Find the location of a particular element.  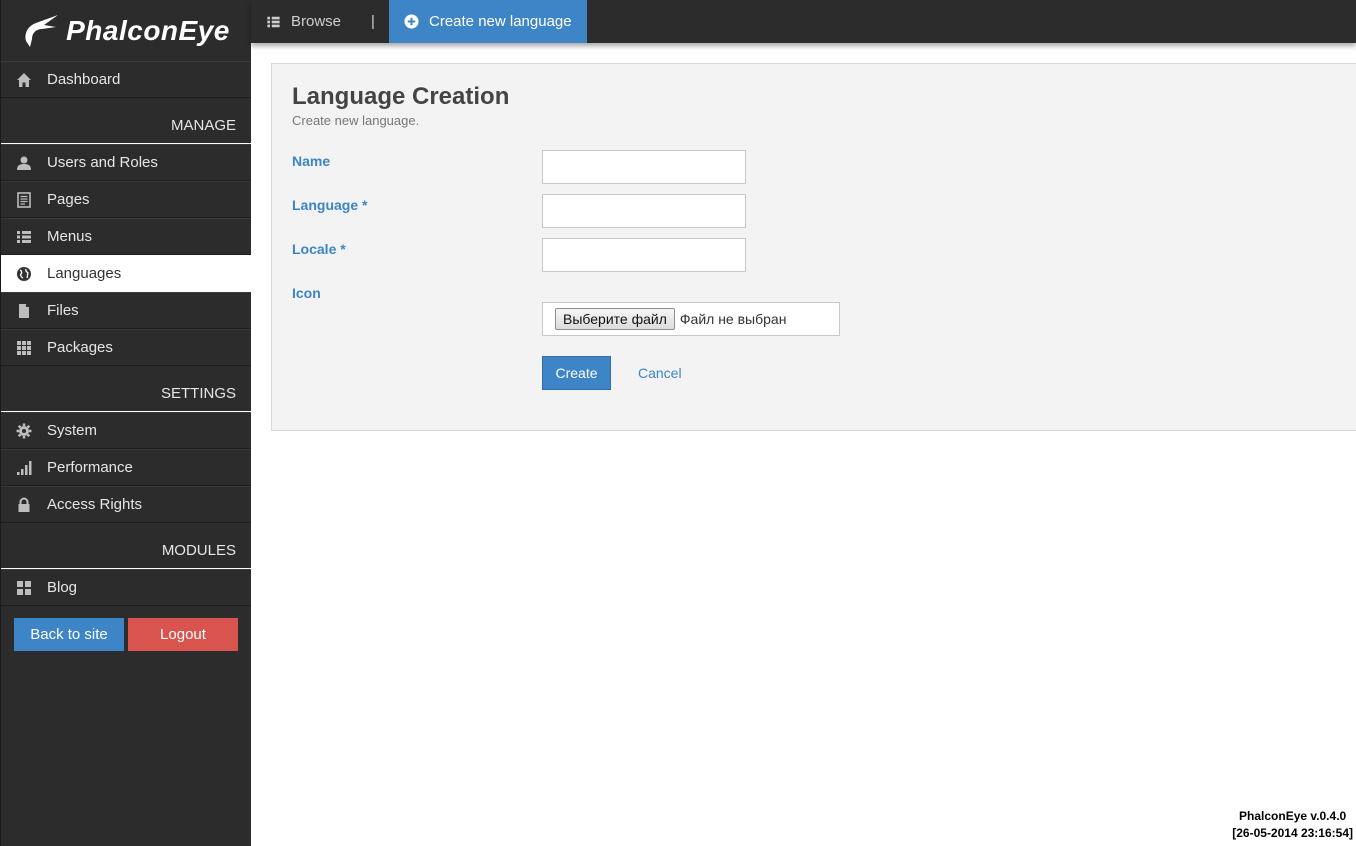

file-status: Файл не выбран is located at coordinates (733, 319).